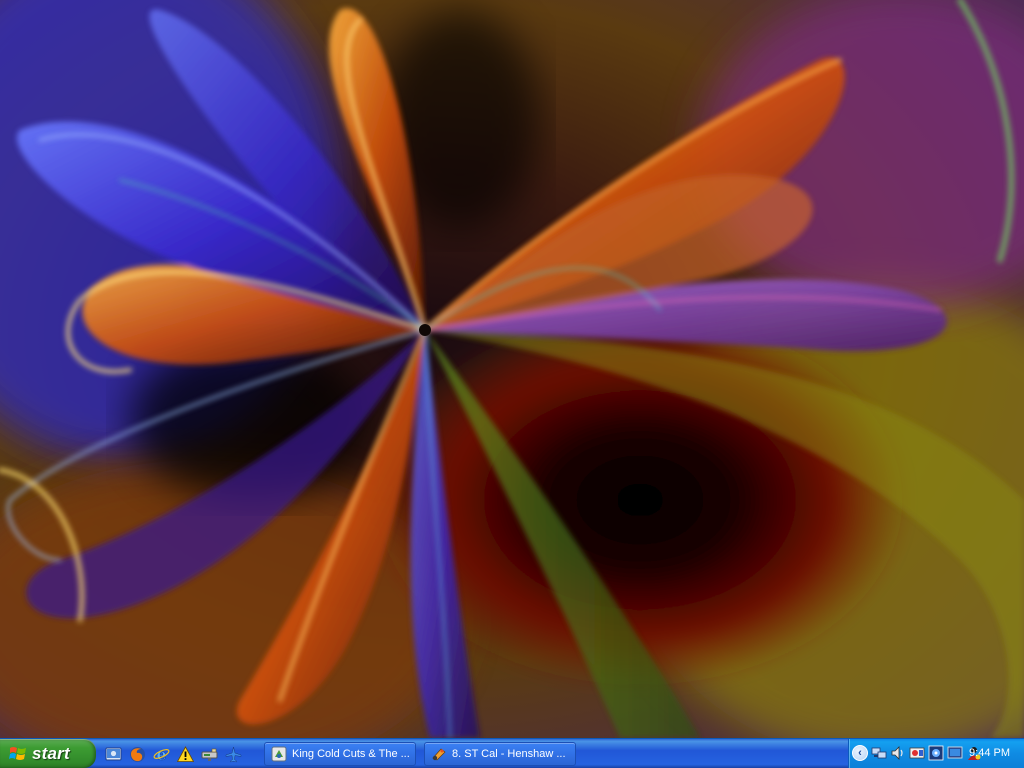  Describe the element at coordinates (879, 753) in the screenshot. I see `network-icon` at that location.